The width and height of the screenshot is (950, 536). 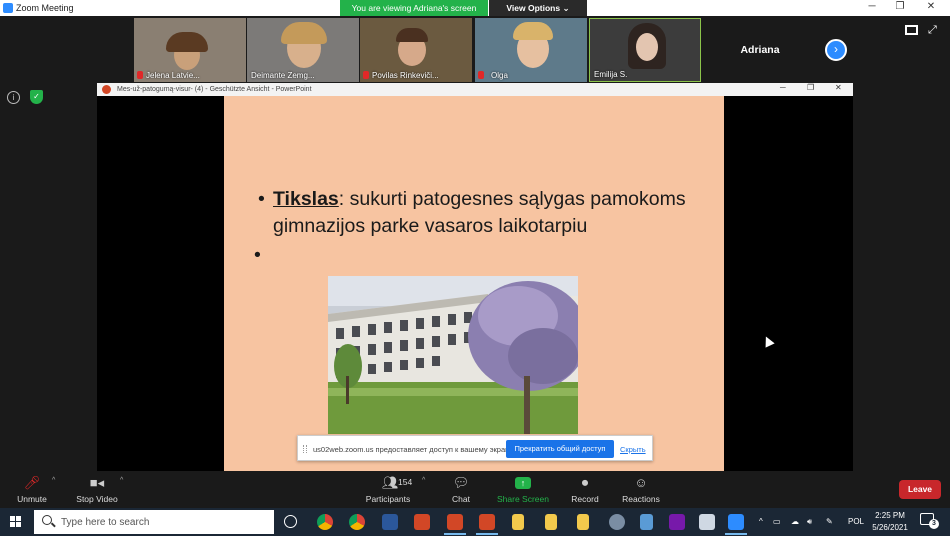 I want to click on record-button: ⏺︎ Record, so click(x=585, y=489).